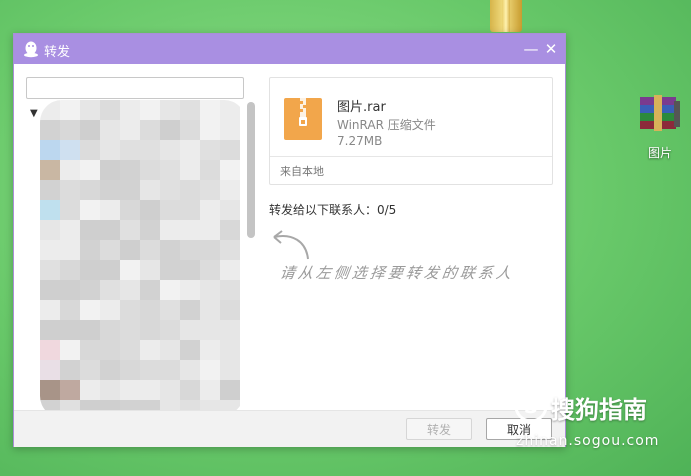 Image resolution: width=691 pixels, height=476 pixels. Describe the element at coordinates (135, 88) in the screenshot. I see `contact-search-input` at that location.